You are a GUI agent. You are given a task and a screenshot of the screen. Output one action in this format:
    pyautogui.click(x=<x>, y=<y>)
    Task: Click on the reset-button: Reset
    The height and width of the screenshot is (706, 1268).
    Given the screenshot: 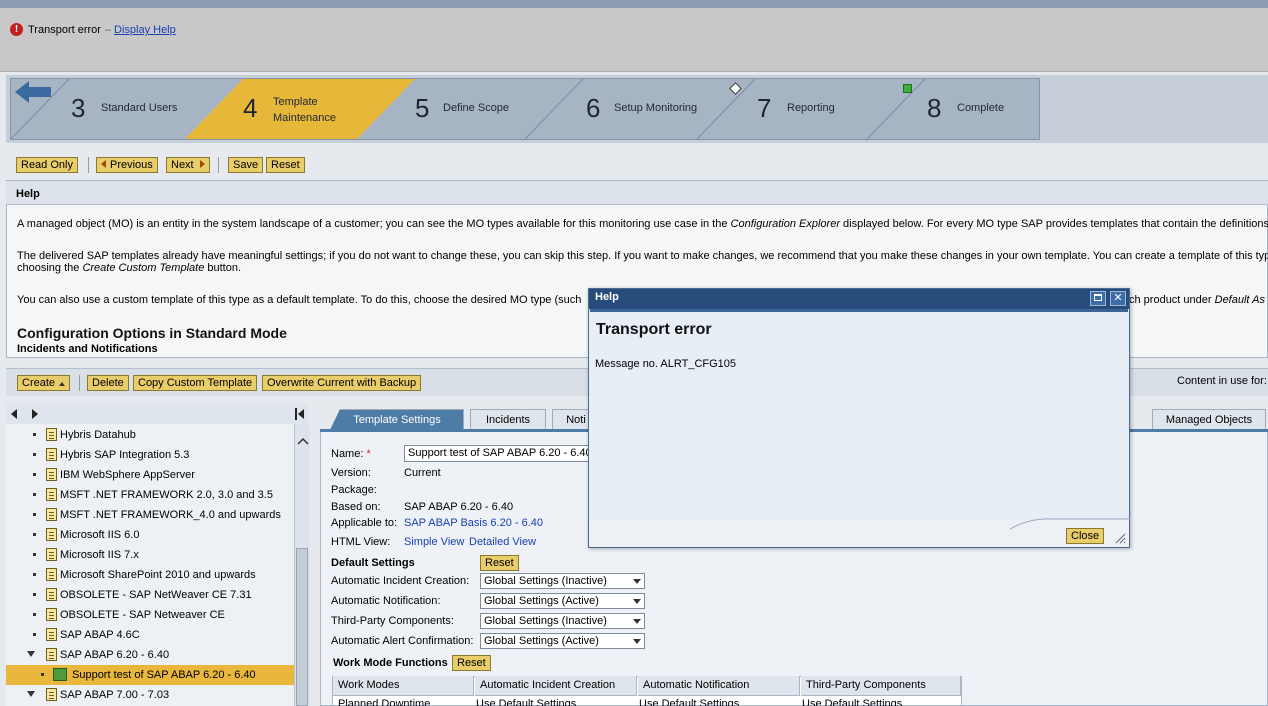 What is the action you would take?
    pyautogui.click(x=285, y=165)
    